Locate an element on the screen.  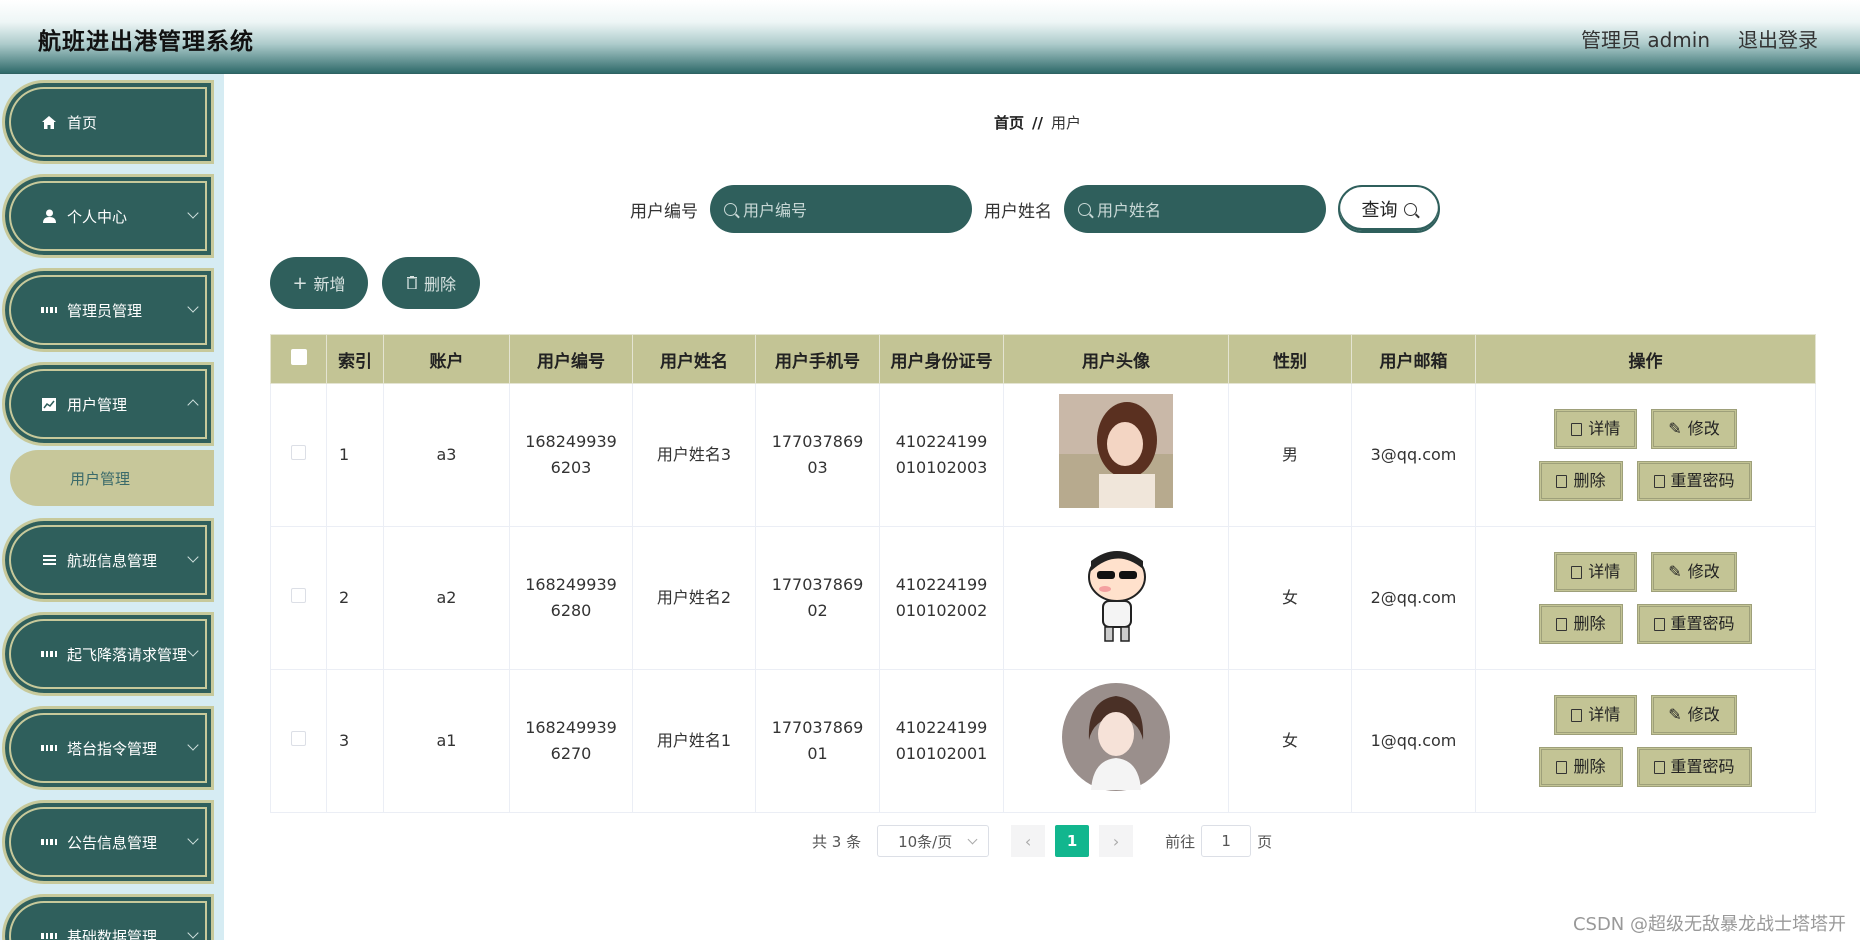
query-button: 查询 is located at coordinates (1389, 209).